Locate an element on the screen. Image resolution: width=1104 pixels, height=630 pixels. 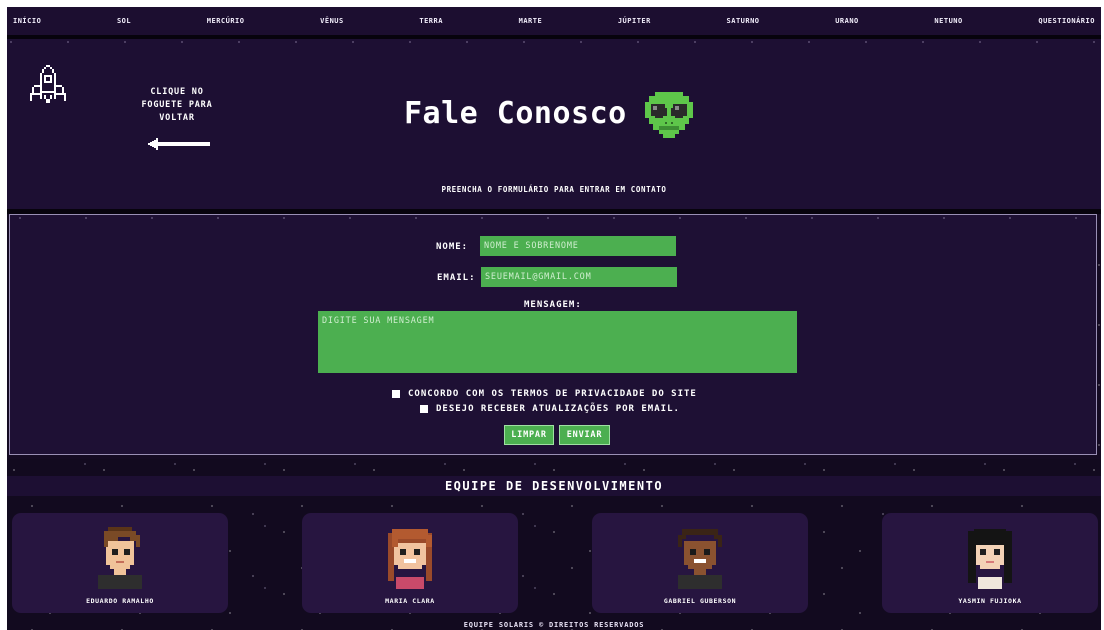
nav-item-urano: URANO is located at coordinates (847, 21).